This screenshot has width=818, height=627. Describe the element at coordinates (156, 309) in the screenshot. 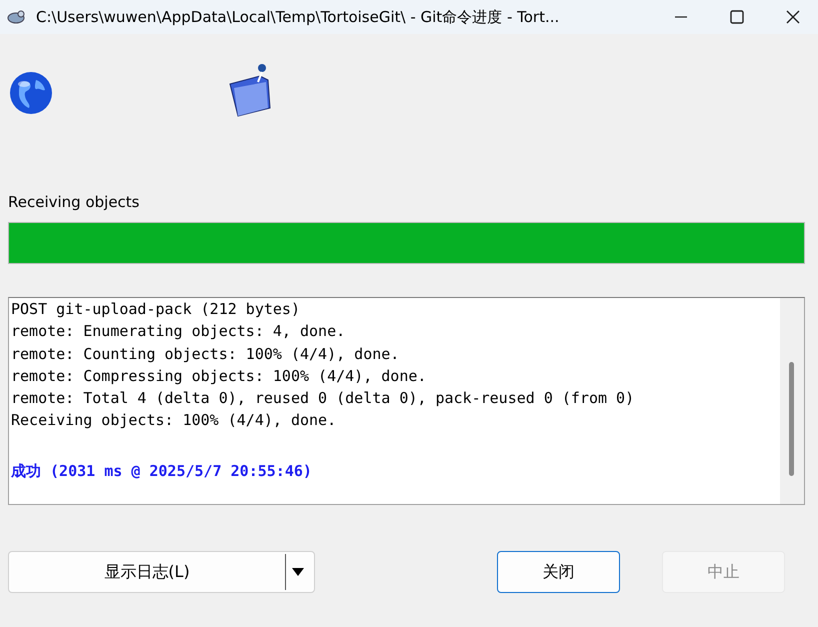

I see `log-line: POST git-upload-pack (212 bytes)` at that location.